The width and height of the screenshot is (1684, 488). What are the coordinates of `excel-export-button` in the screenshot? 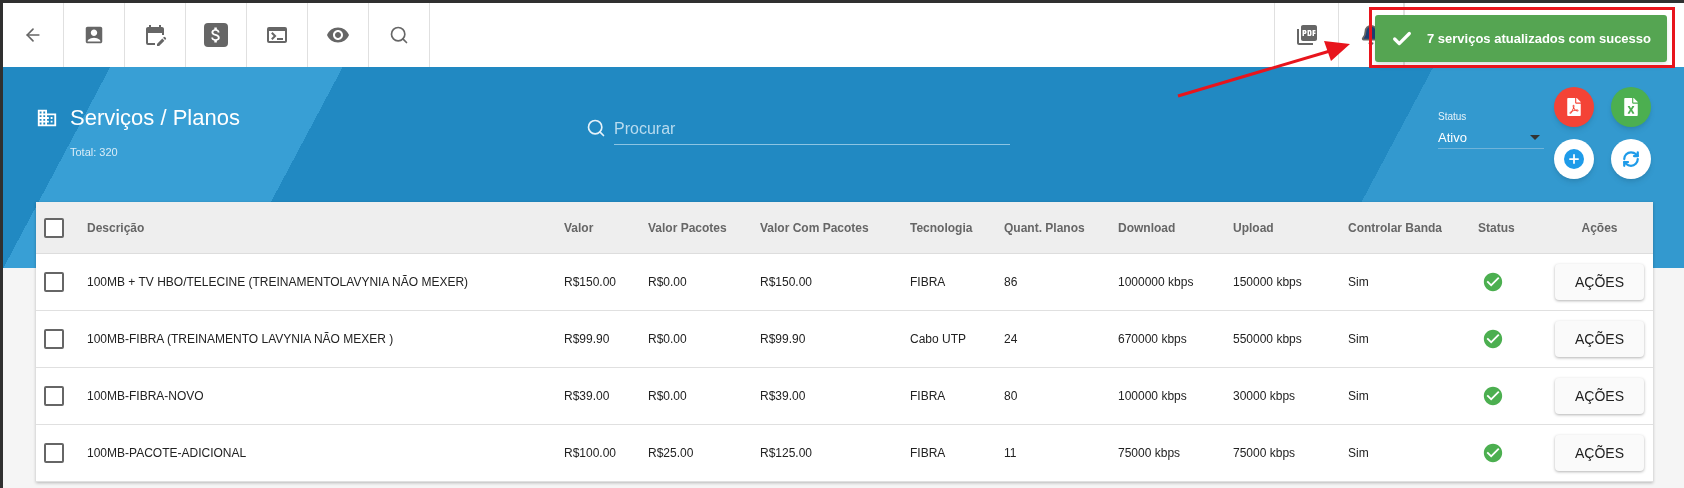 It's located at (1631, 107).